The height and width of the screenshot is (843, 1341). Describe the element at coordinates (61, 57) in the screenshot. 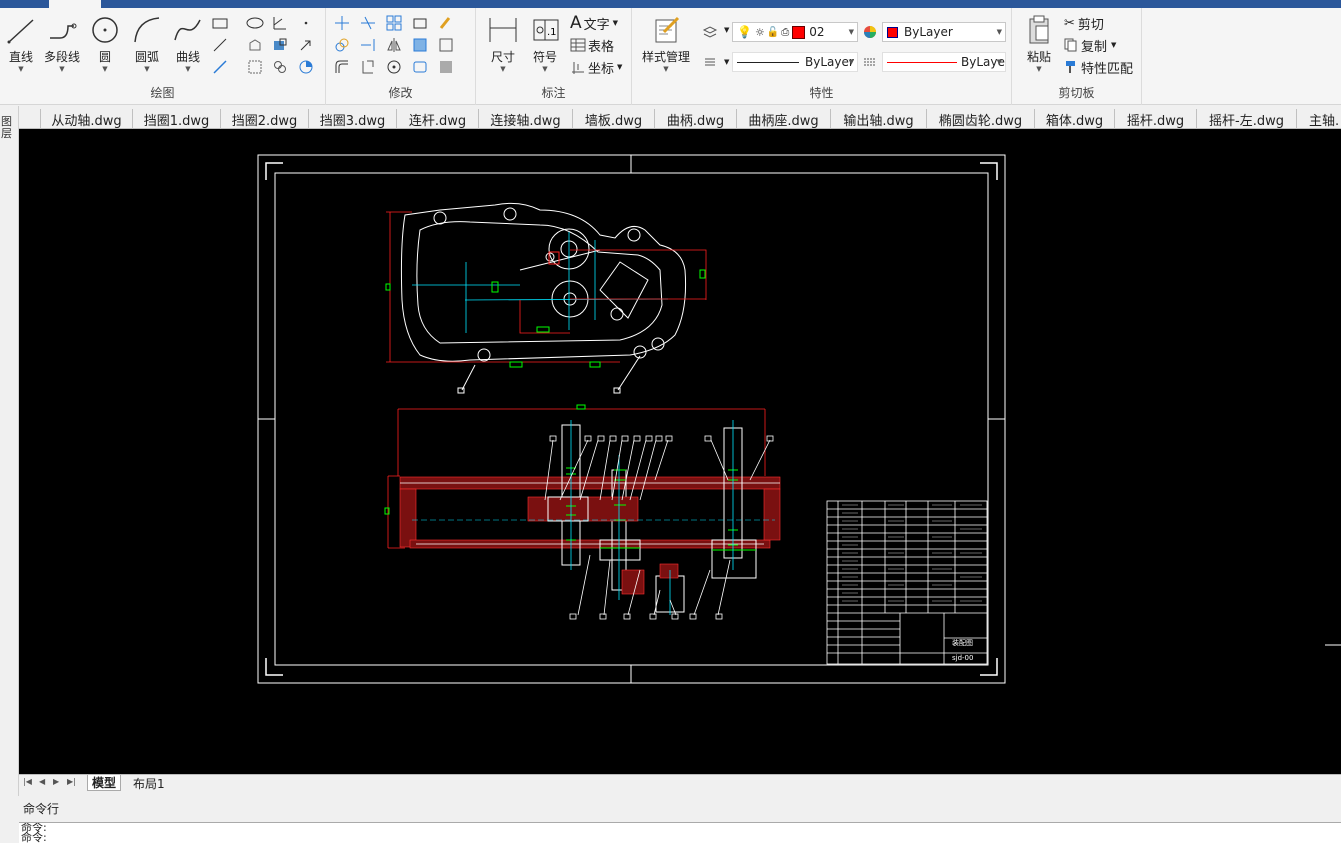

I see `polyline-label: 多段线` at that location.